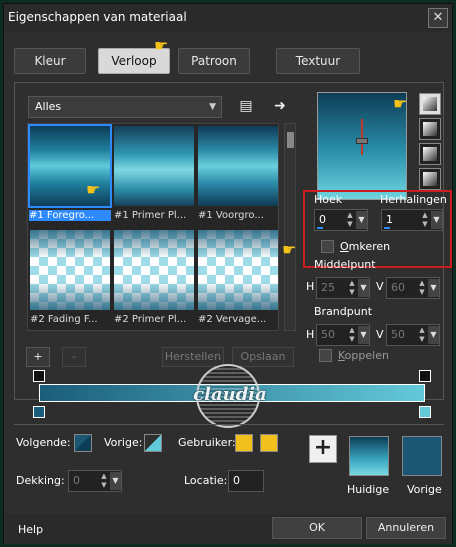 The width and height of the screenshot is (456, 547). What do you see at coordinates (413, 288) in the screenshot?
I see `middelpunt-v-spinner: 60 ▲ ▼ ▼` at bounding box center [413, 288].